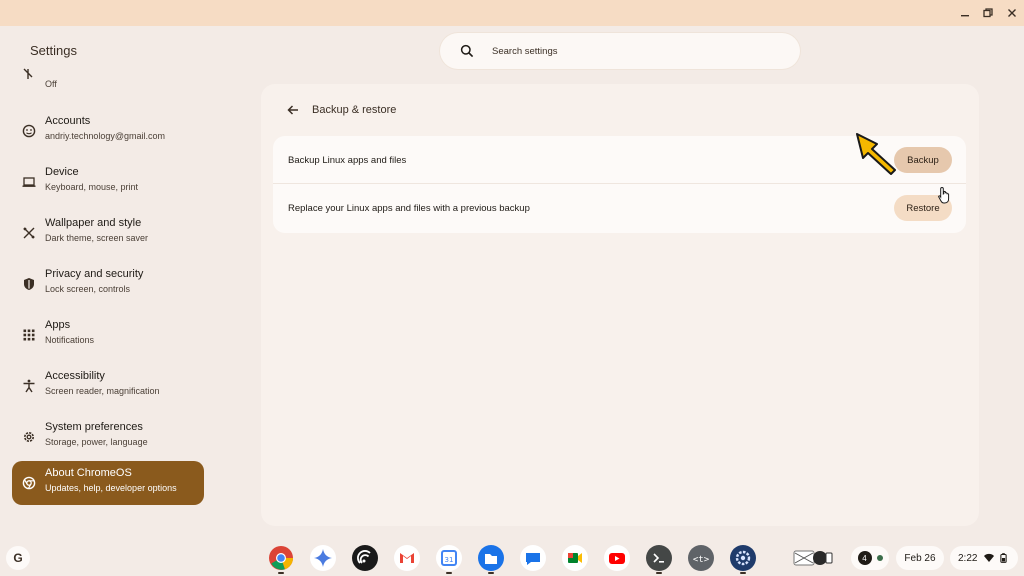 Image resolution: width=1024 pixels, height=576 pixels. I want to click on sidebar-item-apps: Apps Notifications, so click(108, 335).